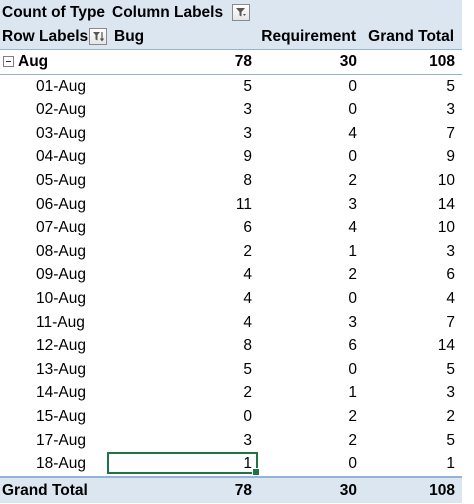 The width and height of the screenshot is (474, 504). I want to click on table-row: 01-Aug 5 0 5, so click(231, 87).